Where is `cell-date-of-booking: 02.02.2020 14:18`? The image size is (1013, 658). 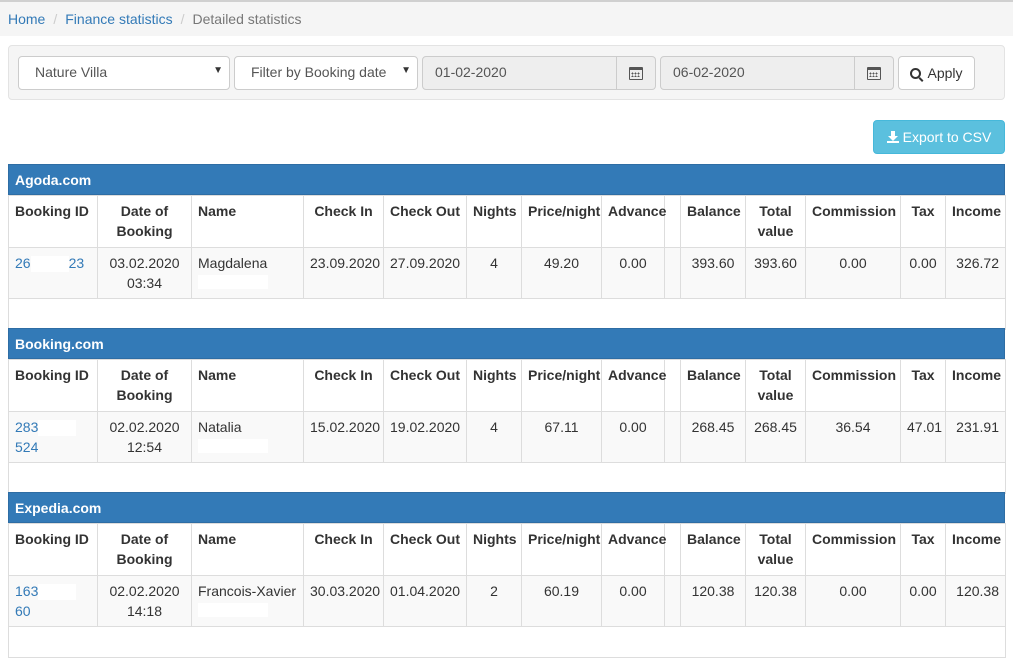 cell-date-of-booking: 02.02.2020 14:18 is located at coordinates (144, 601).